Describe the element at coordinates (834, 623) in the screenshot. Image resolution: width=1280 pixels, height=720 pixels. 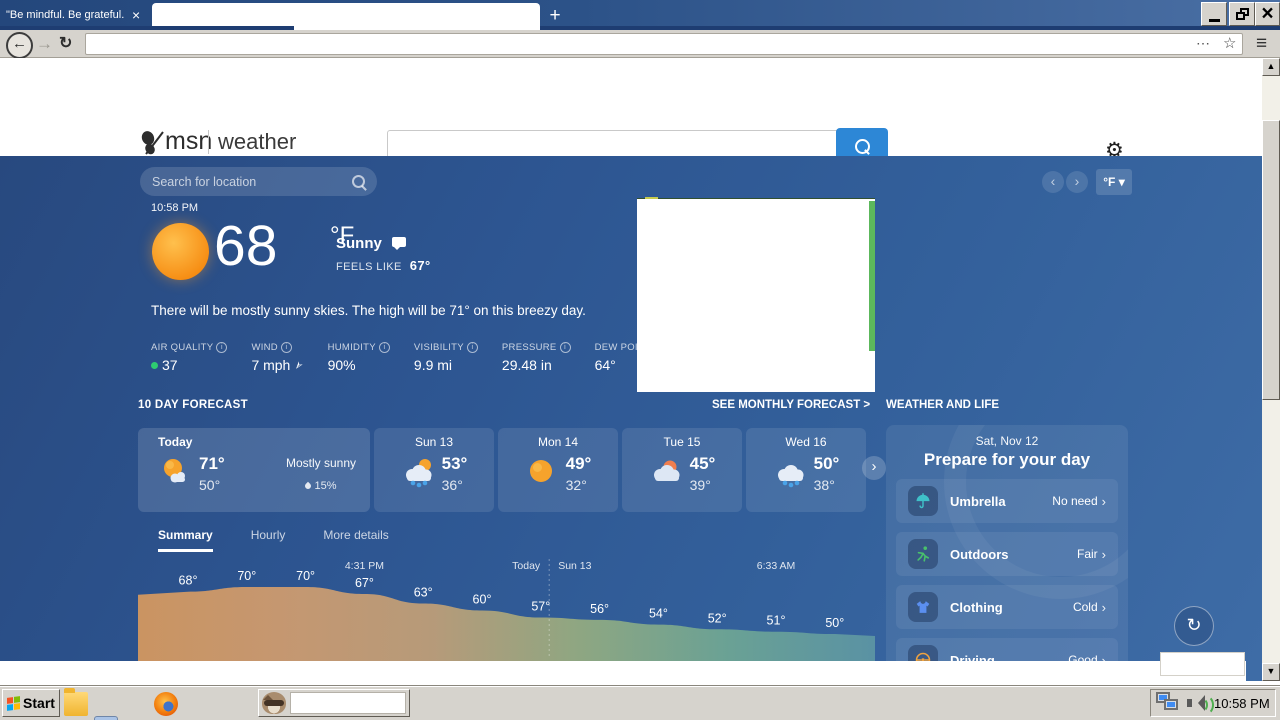
I see `chart-temp-label: 50°` at that location.